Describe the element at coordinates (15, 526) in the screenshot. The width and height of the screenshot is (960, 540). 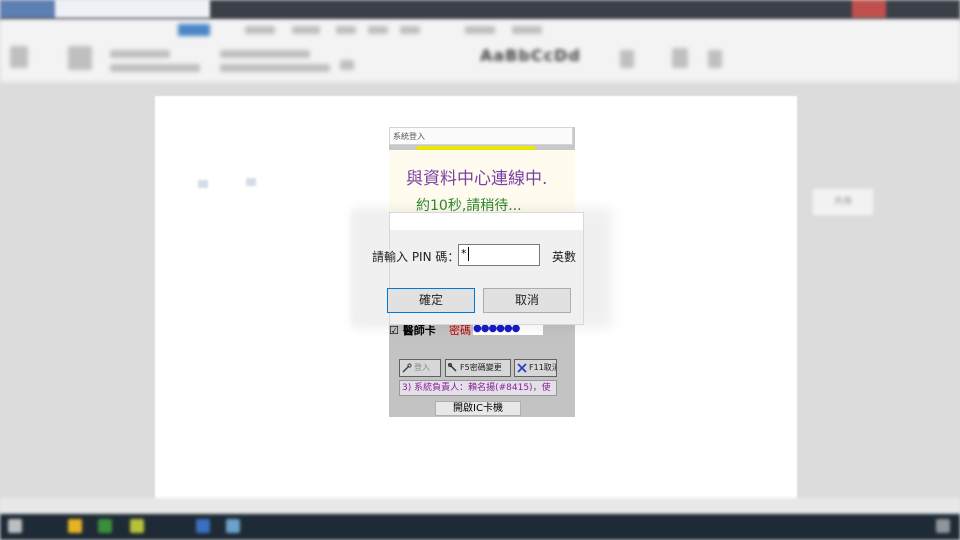
I see `start-icon` at that location.